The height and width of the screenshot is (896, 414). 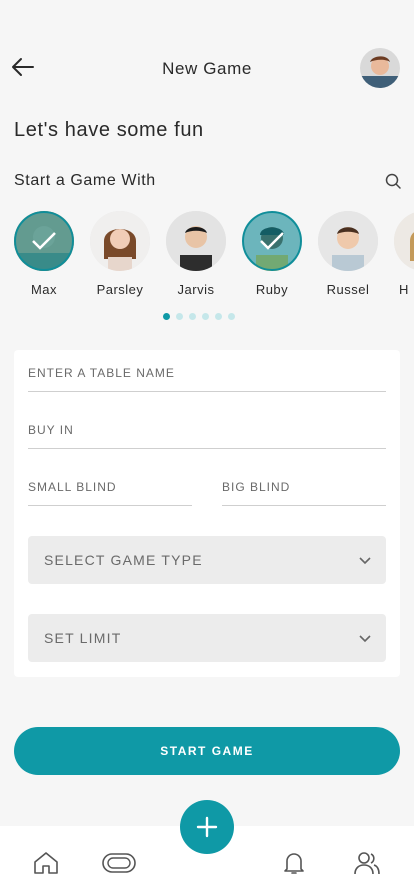 I want to click on small-blind-field, so click(x=110, y=493).